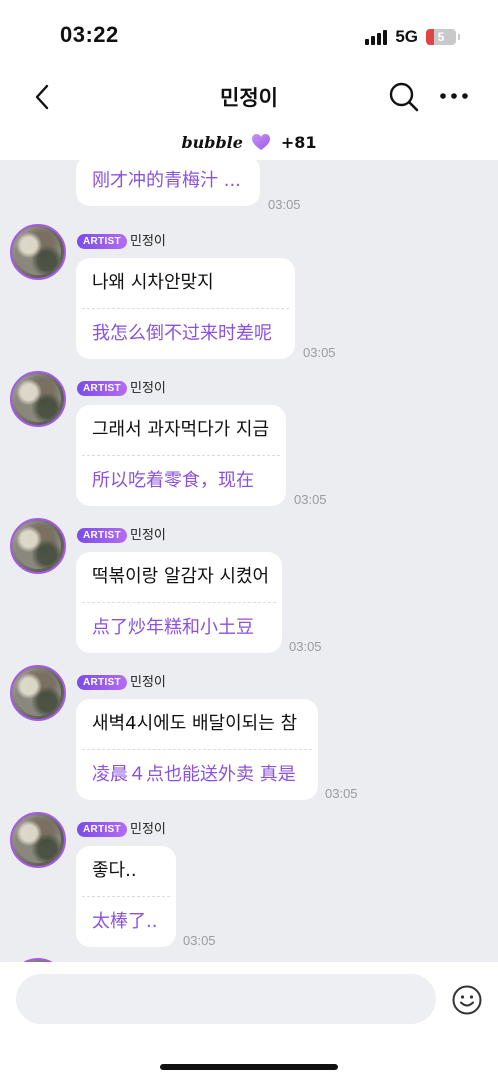 This screenshot has height=1080, width=498. Describe the element at coordinates (195, 723) in the screenshot. I see `message-text: 새벽4시에도 배달이되는 참` at that location.